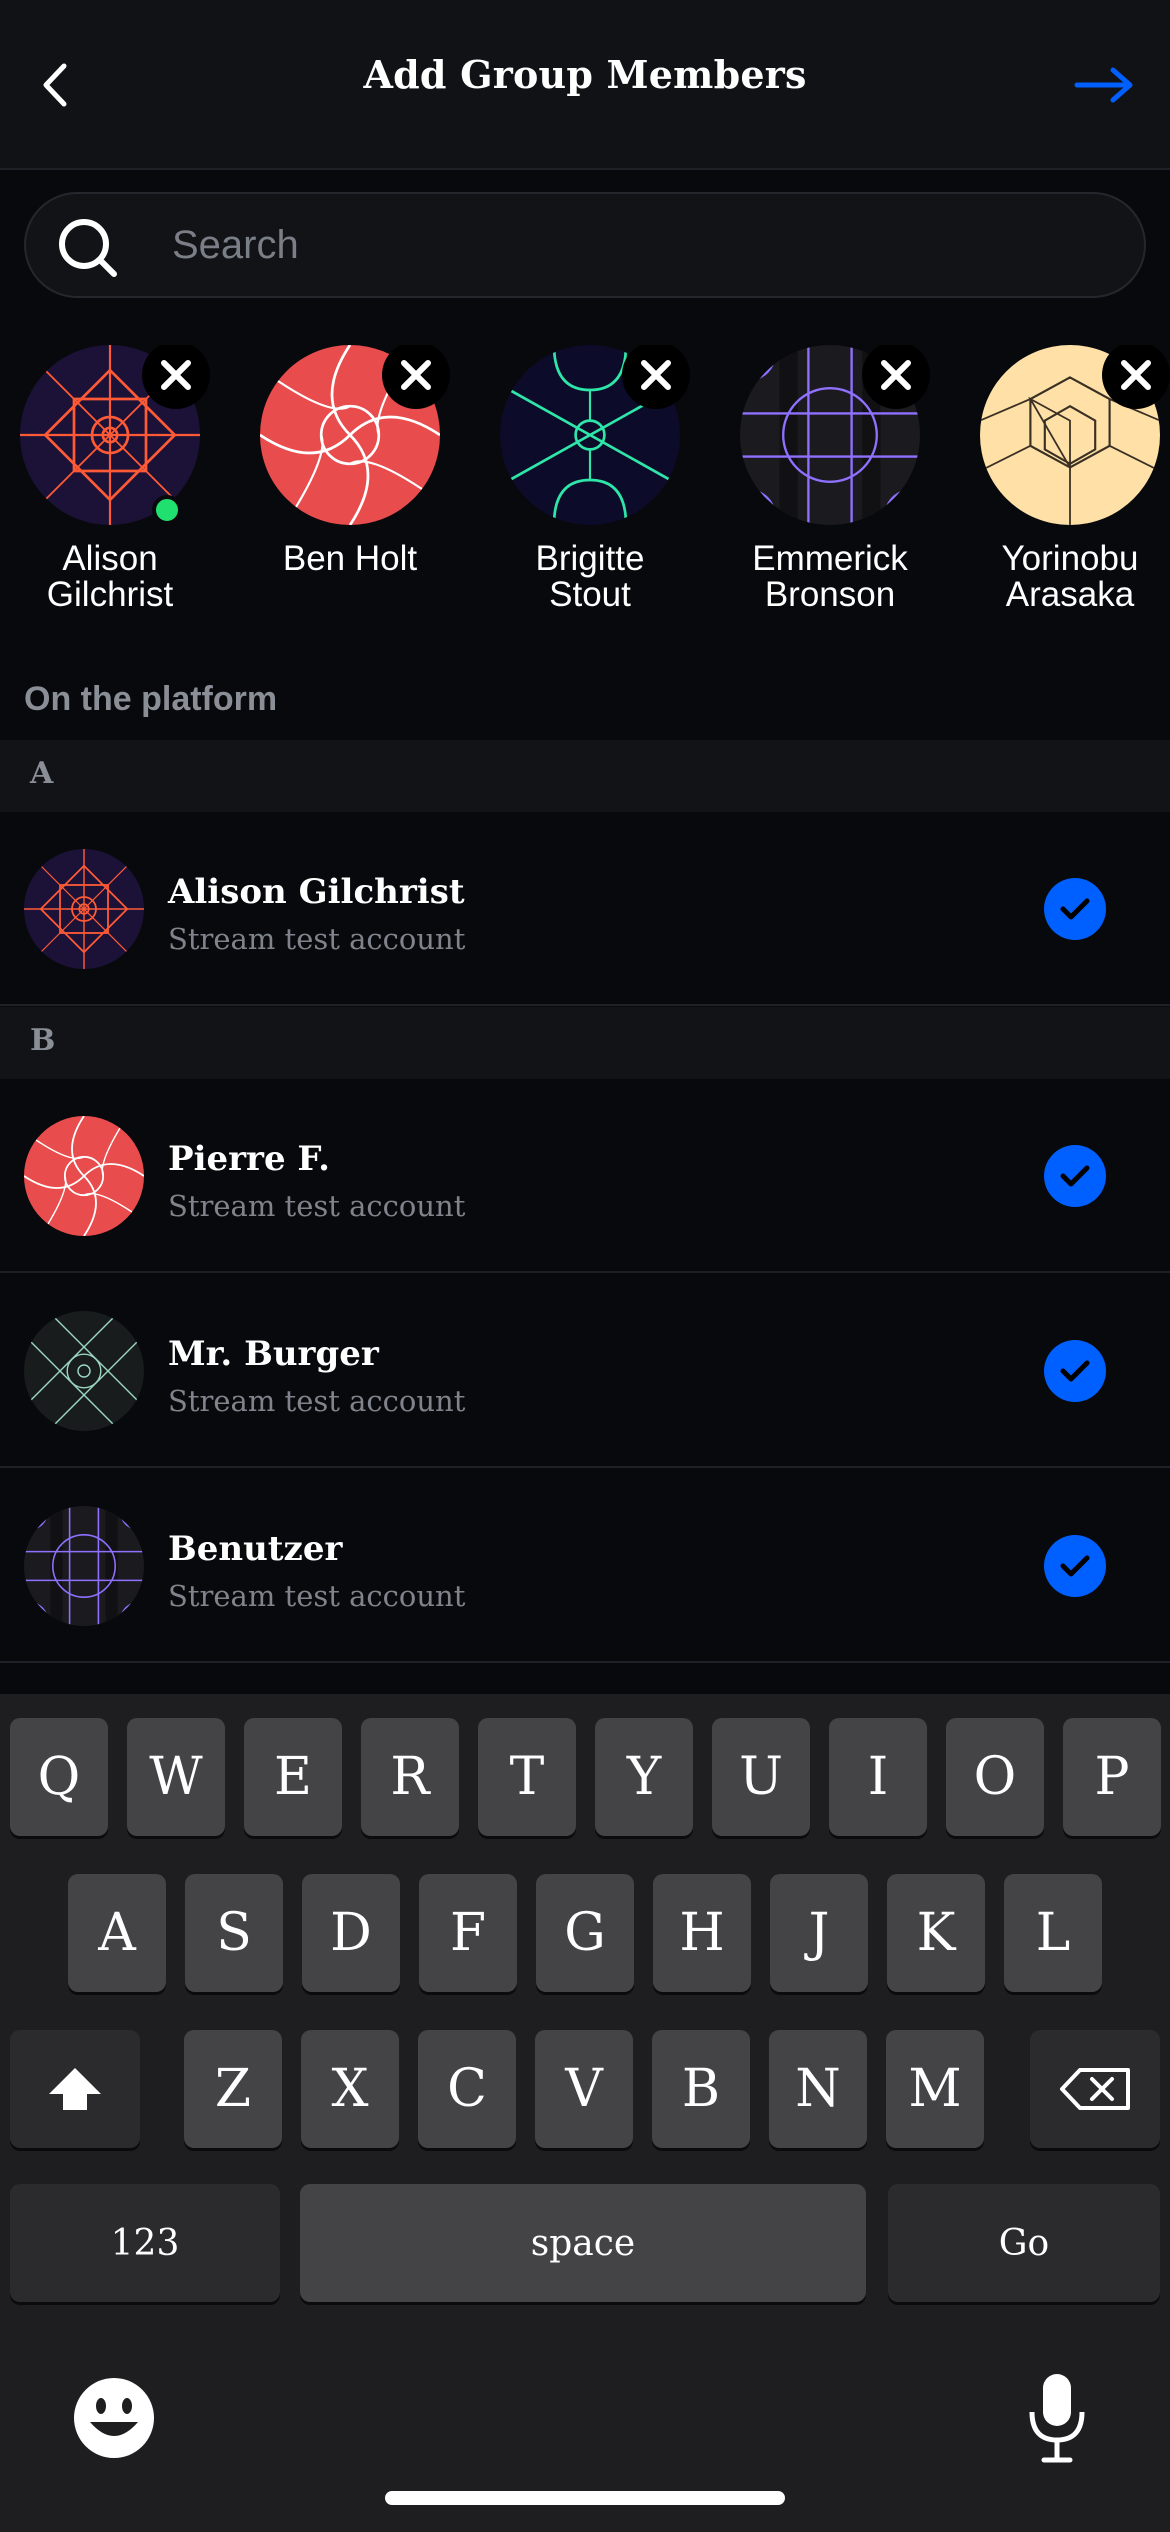 This screenshot has height=2532, width=1170. I want to click on home-indicator, so click(585, 2498).